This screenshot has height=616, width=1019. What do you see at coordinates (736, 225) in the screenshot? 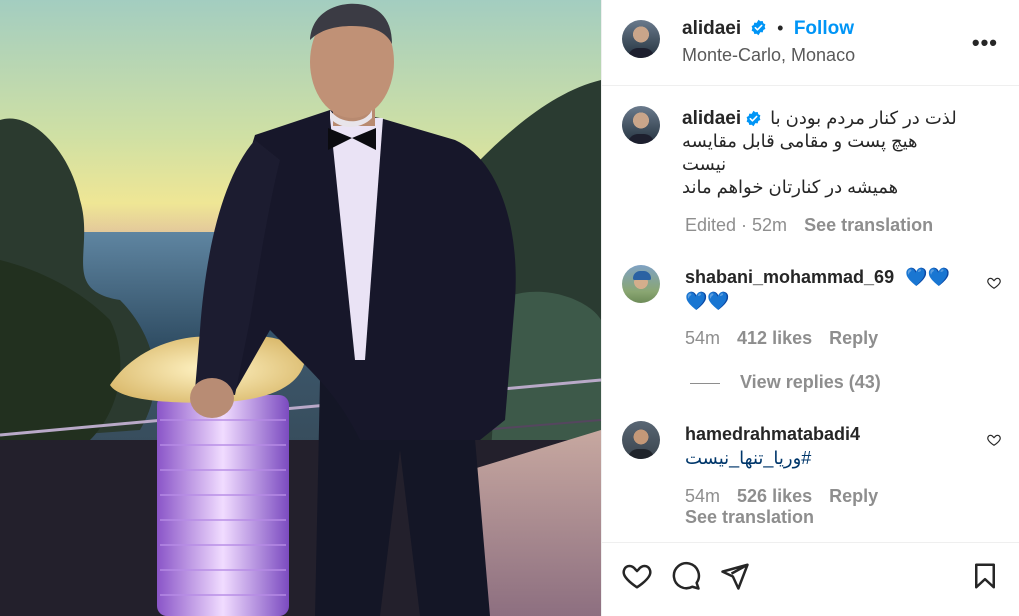
I see `caption-edited-time: Edited · 52m` at bounding box center [736, 225].